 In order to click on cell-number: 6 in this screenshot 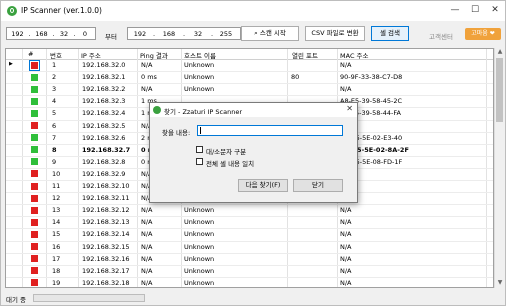, I will do `click(54, 125)`.